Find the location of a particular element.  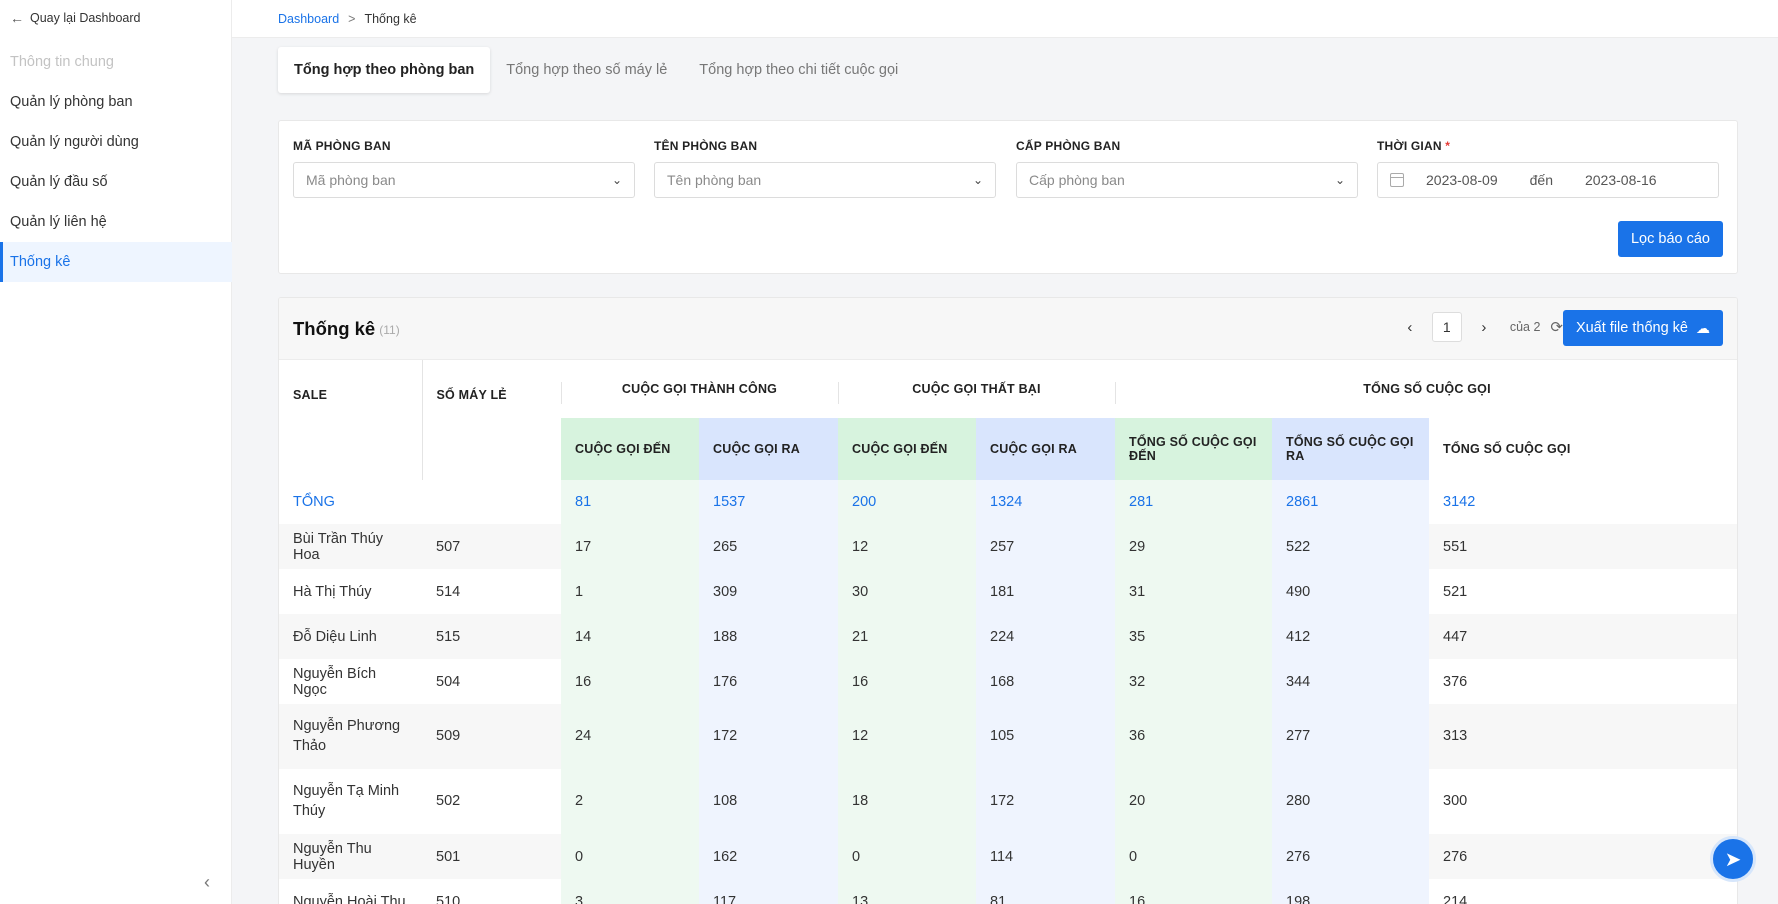

value-cell: 1 is located at coordinates (630, 591).